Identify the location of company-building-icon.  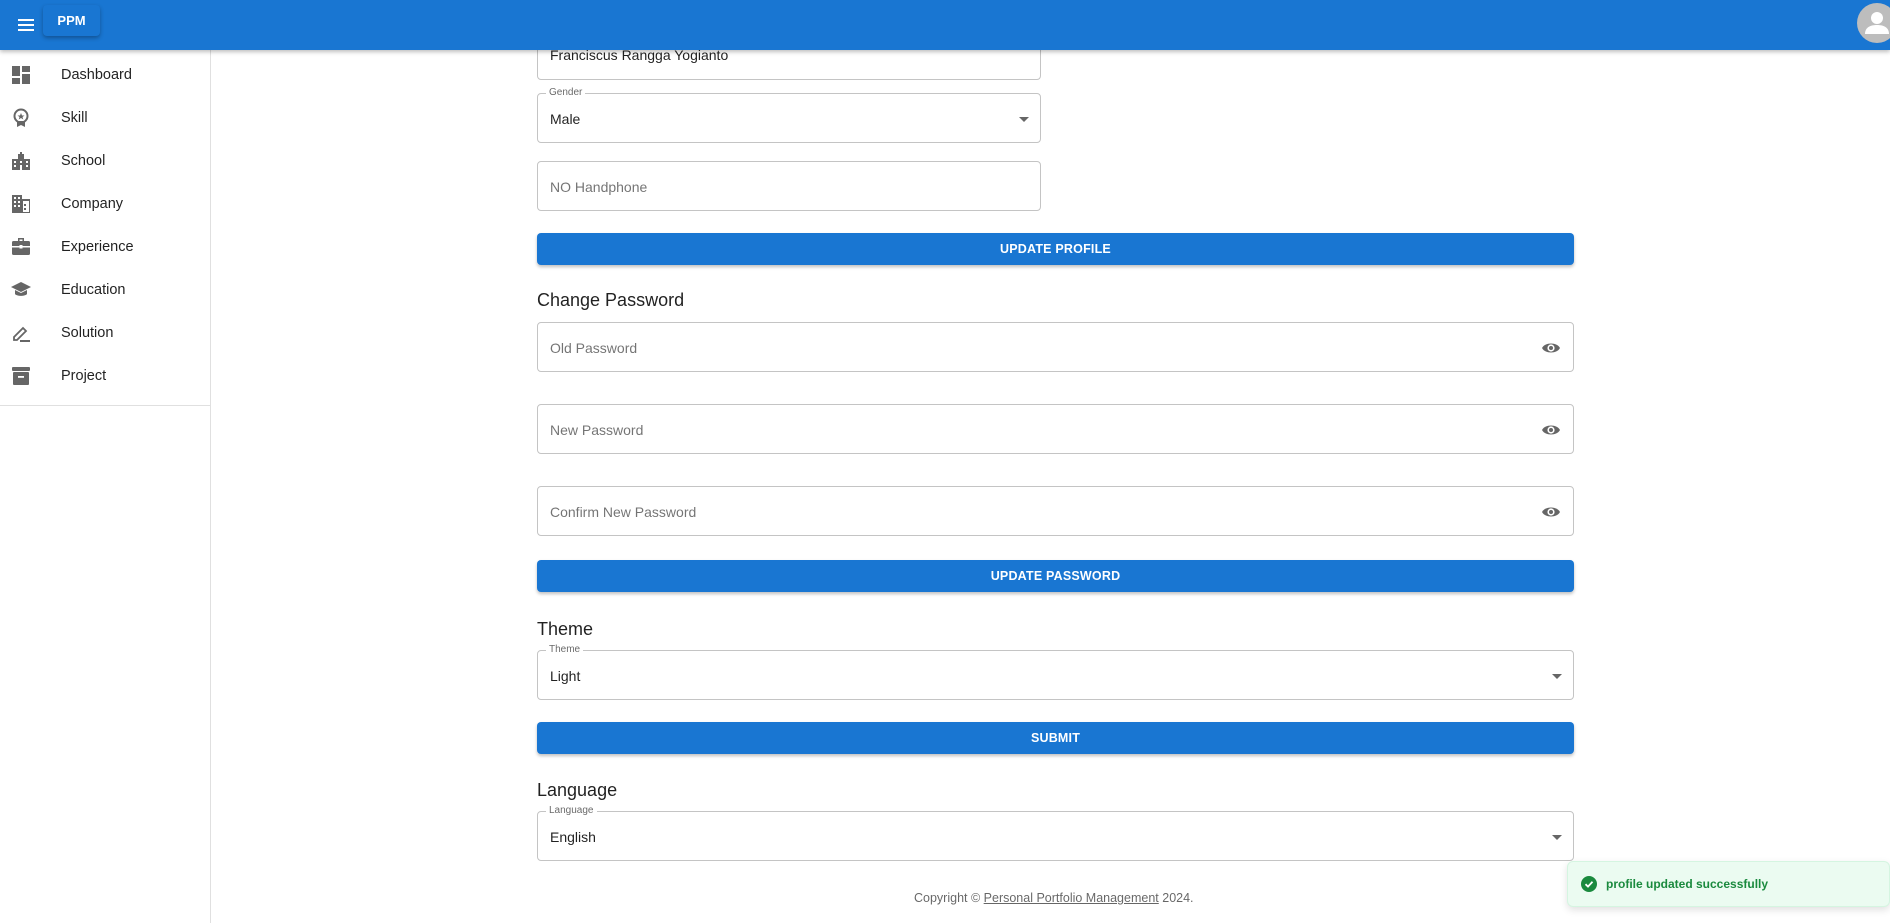
(21, 204).